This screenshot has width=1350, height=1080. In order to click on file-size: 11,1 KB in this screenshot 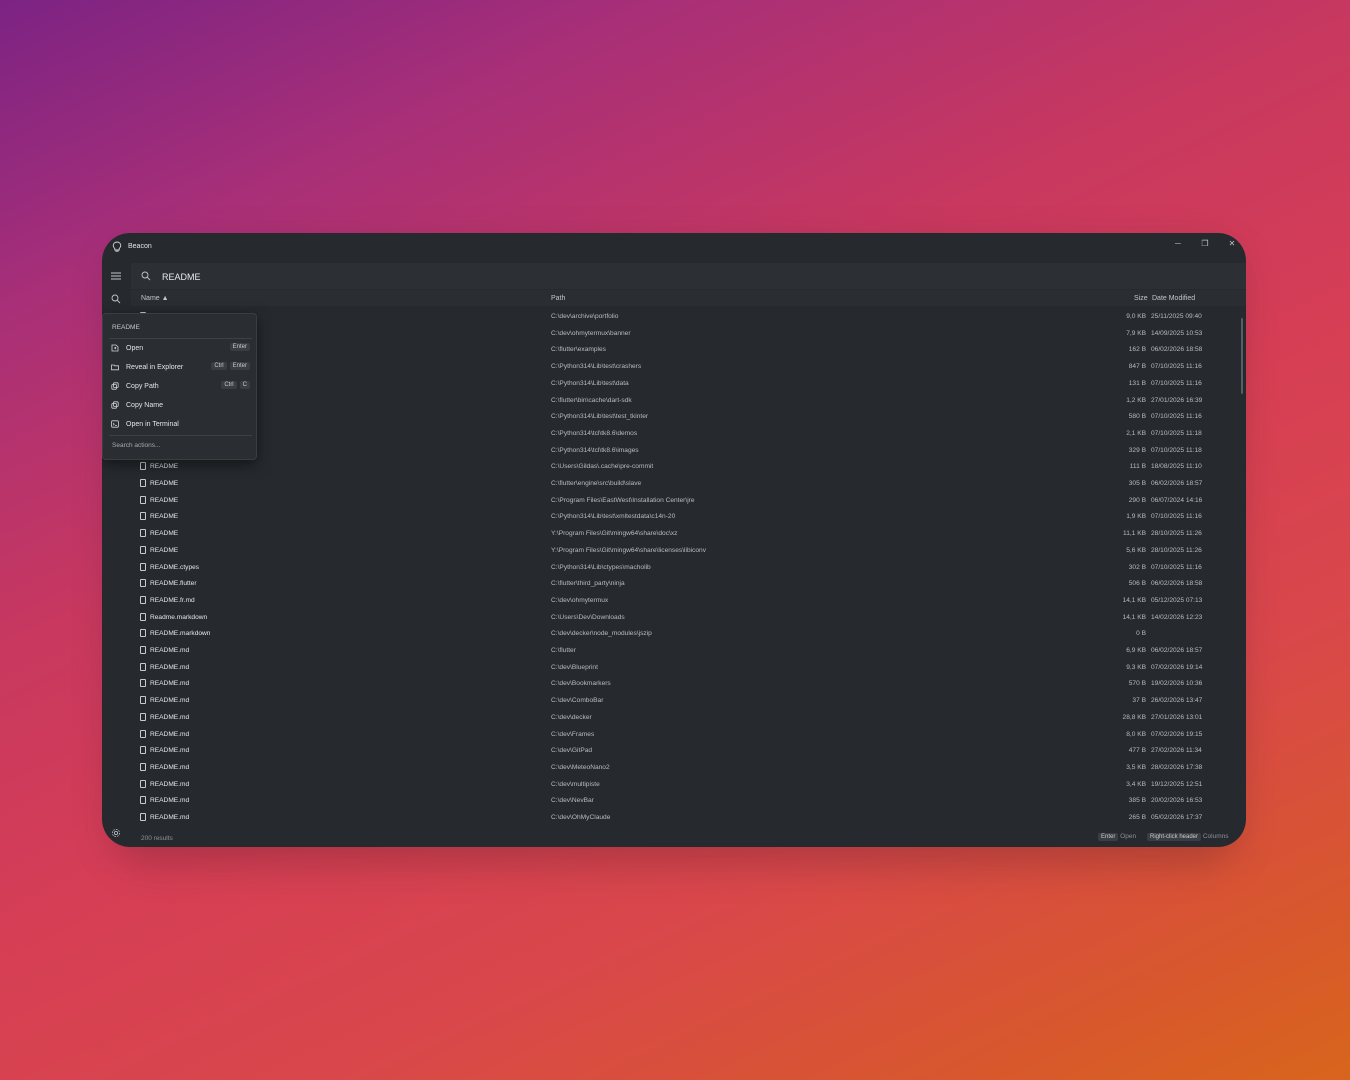, I will do `click(1134, 534)`.